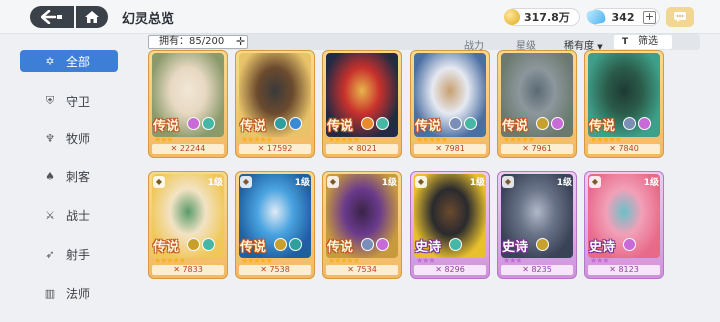  Describe the element at coordinates (78, 215) in the screenshot. I see `sidebar-item-label: 战士` at that location.